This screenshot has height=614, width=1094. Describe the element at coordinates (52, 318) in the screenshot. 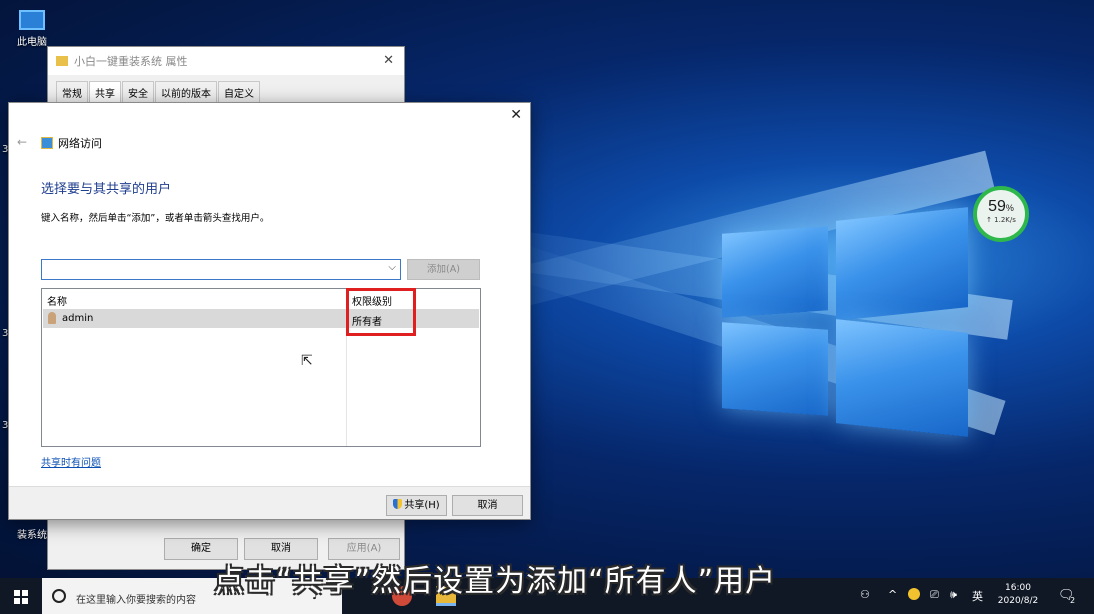

I see `user-icon` at that location.